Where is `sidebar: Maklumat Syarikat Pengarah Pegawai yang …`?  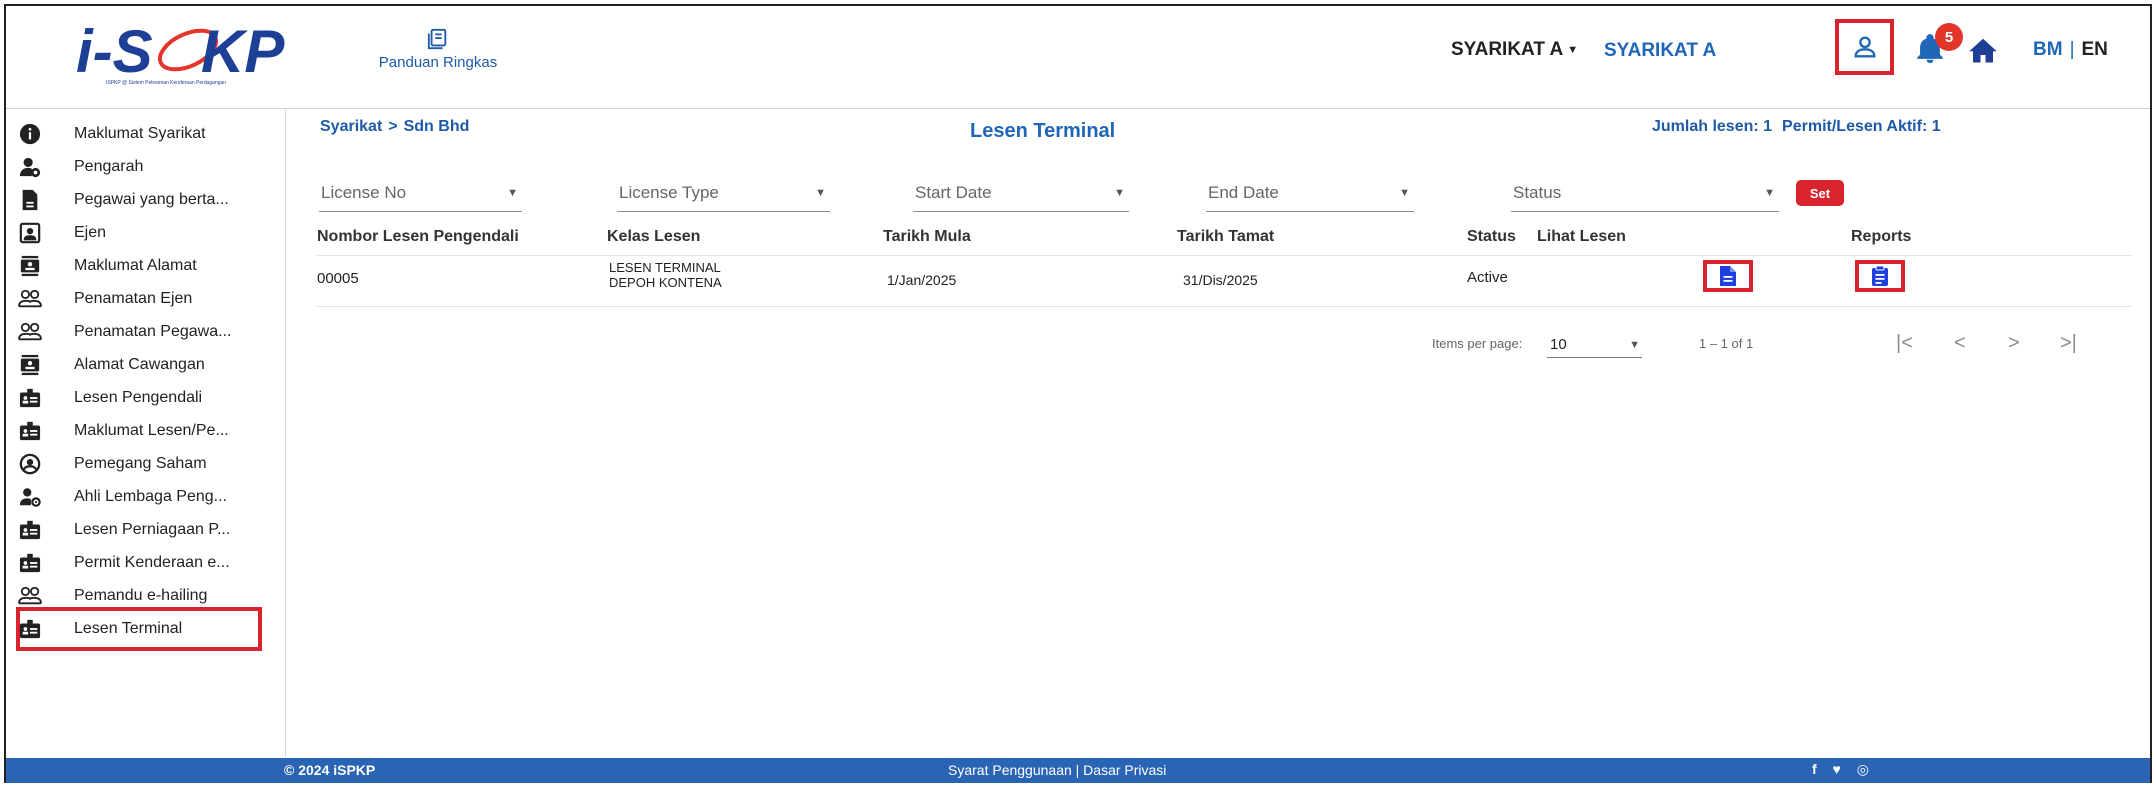
sidebar: Maklumat Syarikat Pengarah Pegawai yang … is located at coordinates (146, 433).